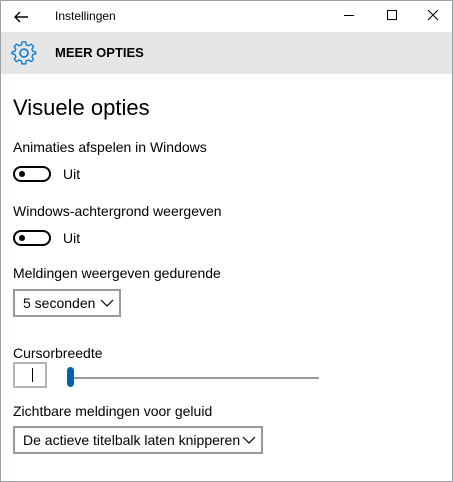 Image resolution: width=453 pixels, height=482 pixels. I want to click on arrow-left-icon, so click(21, 17).